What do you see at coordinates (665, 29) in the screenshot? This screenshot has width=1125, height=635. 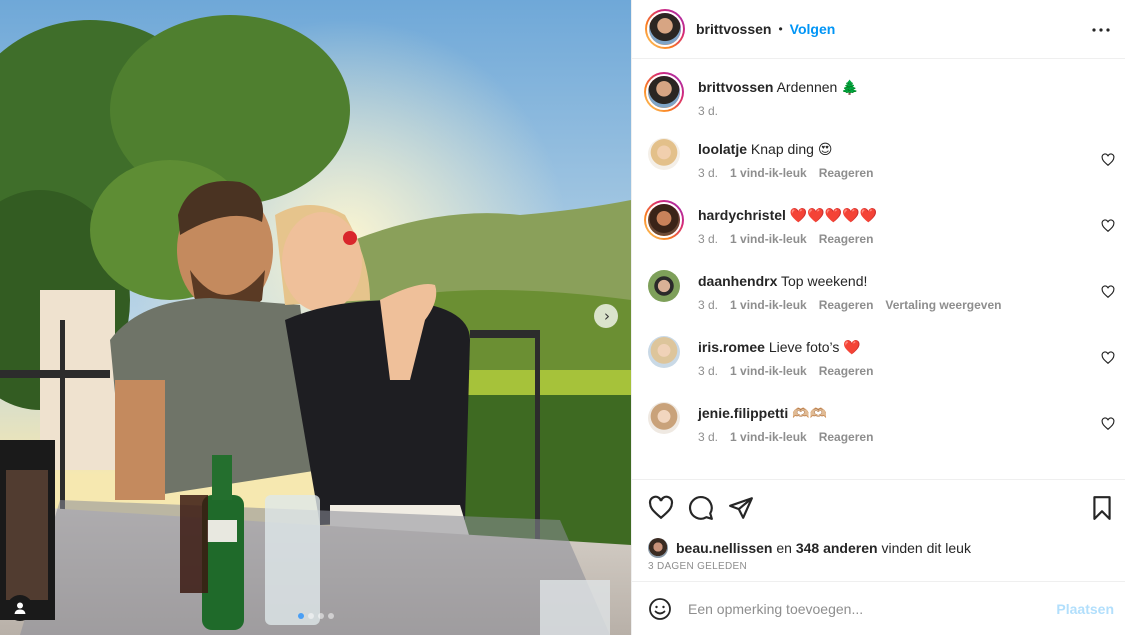 I see `author-avatar` at bounding box center [665, 29].